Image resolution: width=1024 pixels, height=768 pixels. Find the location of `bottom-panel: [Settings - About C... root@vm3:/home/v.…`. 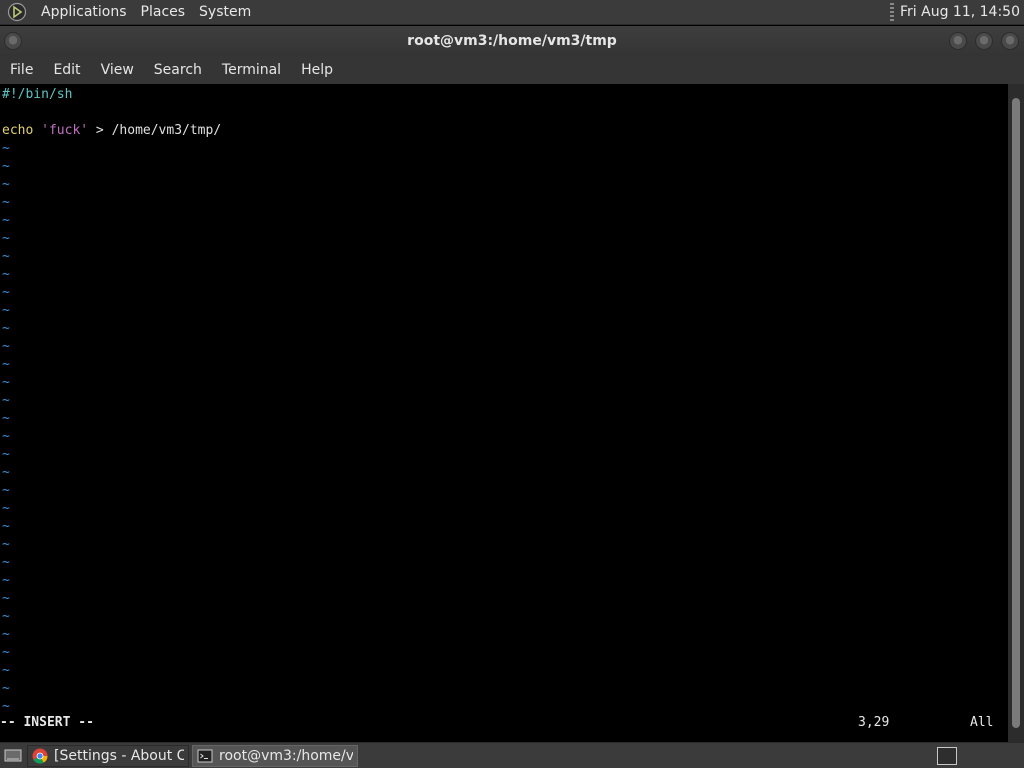

bottom-panel: [Settings - About C... root@vm3:/home/v.… is located at coordinates (512, 755).